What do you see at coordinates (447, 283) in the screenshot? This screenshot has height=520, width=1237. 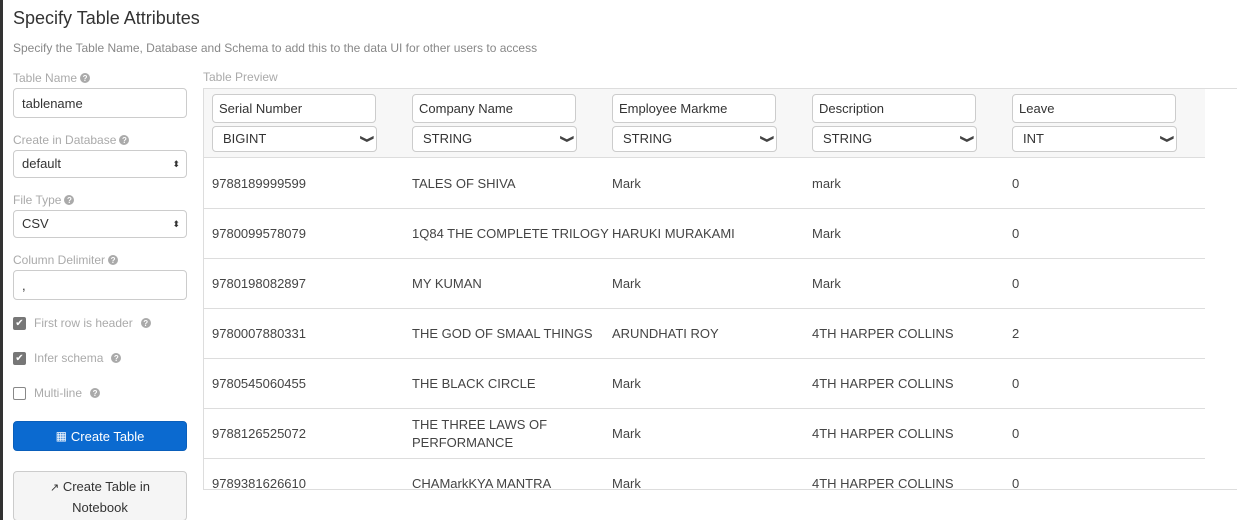 I see `table-cell: MY KUMAN` at bounding box center [447, 283].